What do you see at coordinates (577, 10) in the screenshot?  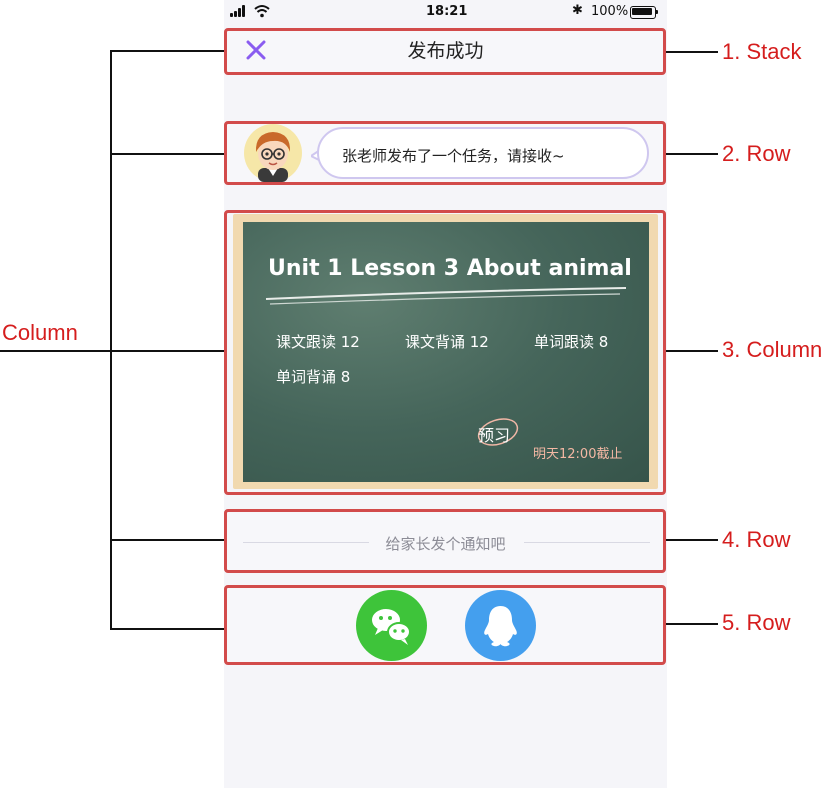 I see `bluetooth-icon: ✱` at bounding box center [577, 10].